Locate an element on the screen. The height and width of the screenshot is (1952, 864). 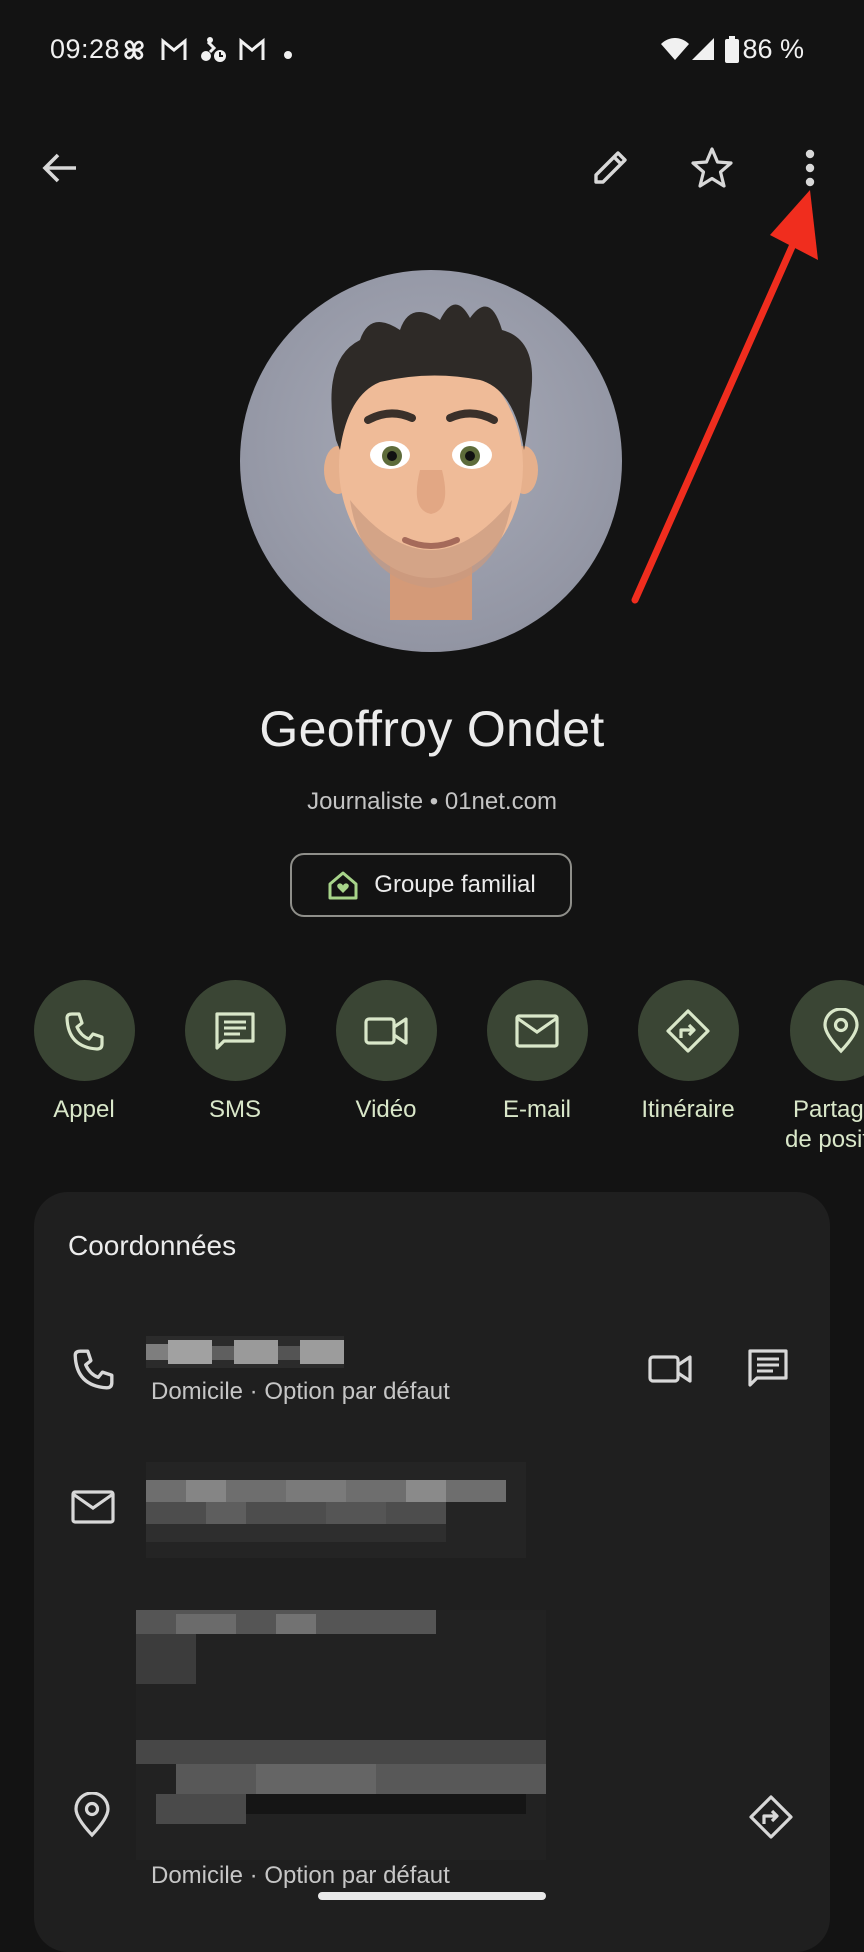
phone-caption: Domicile · Option par défaut is located at coordinates (300, 1391).